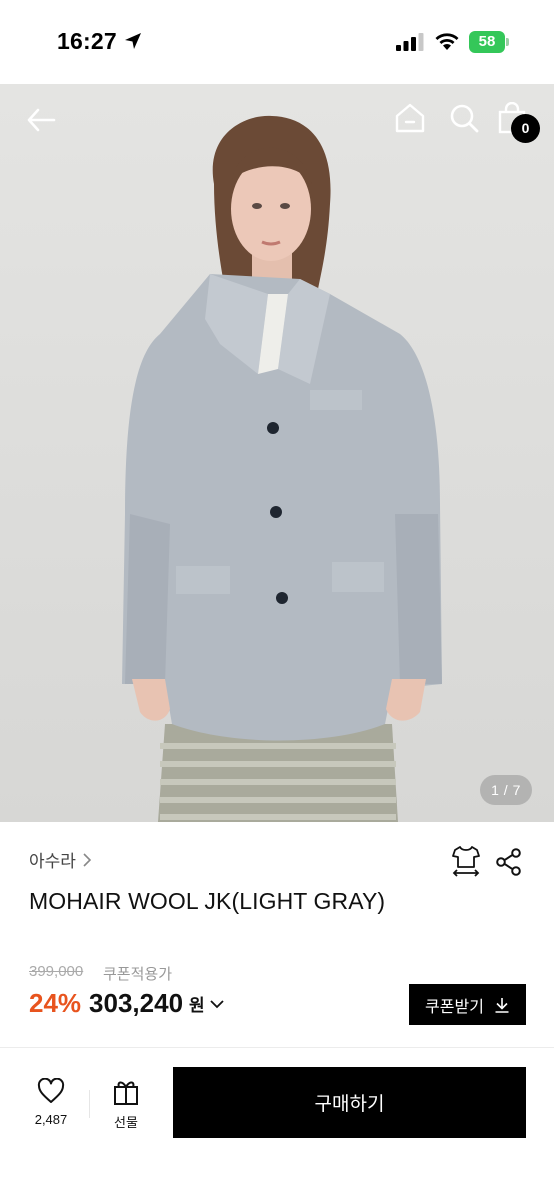 The image size is (554, 1200). What do you see at coordinates (55, 1003) in the screenshot?
I see `discount-rate: 24%` at bounding box center [55, 1003].